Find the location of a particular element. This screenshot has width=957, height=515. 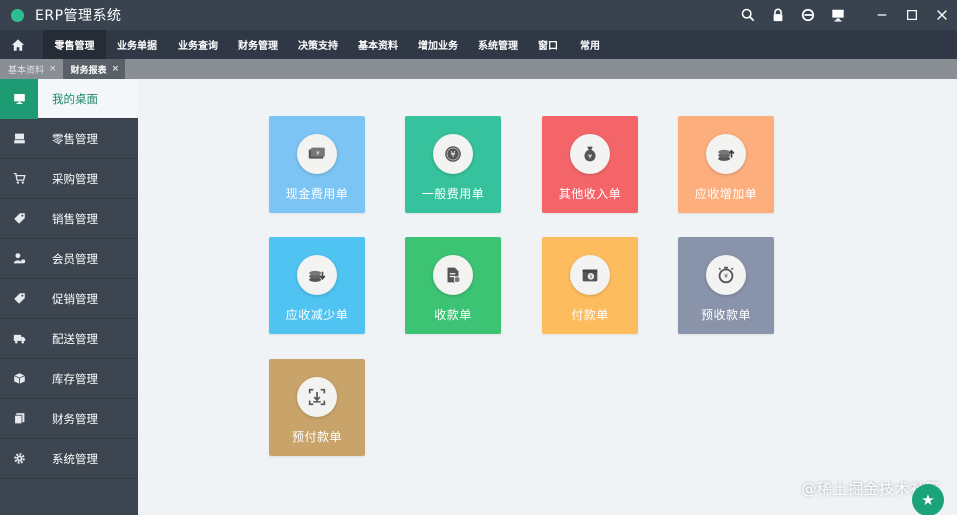

home-icon is located at coordinates (18, 44).